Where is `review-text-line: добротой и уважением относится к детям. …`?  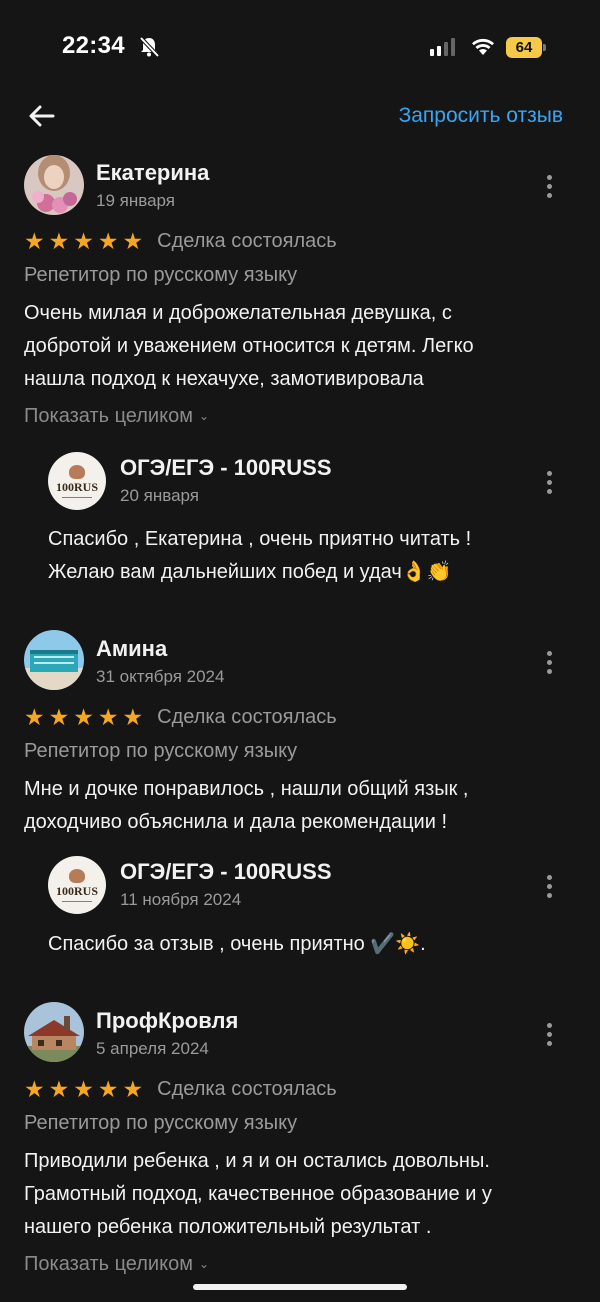 review-text-line: добротой и уважением относится к детям. … is located at coordinates (249, 346).